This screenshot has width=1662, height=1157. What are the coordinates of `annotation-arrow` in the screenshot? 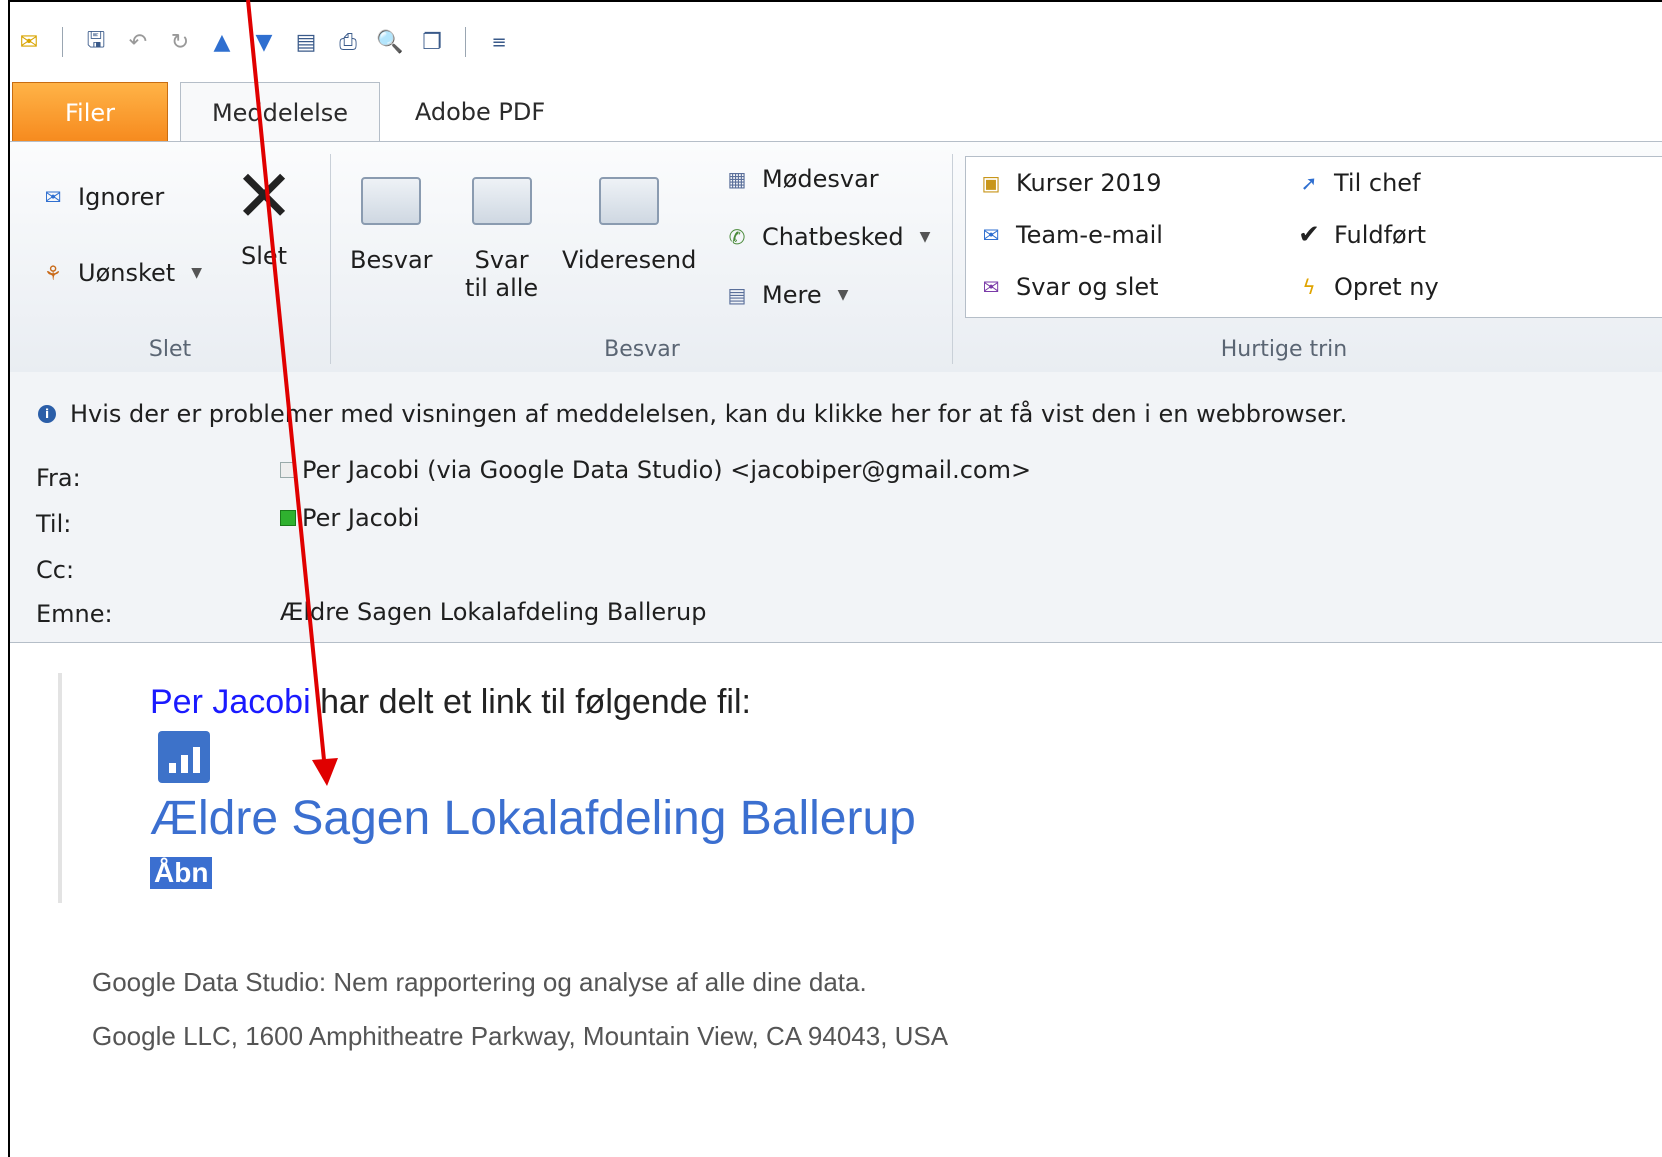 It's located at (292, 393).